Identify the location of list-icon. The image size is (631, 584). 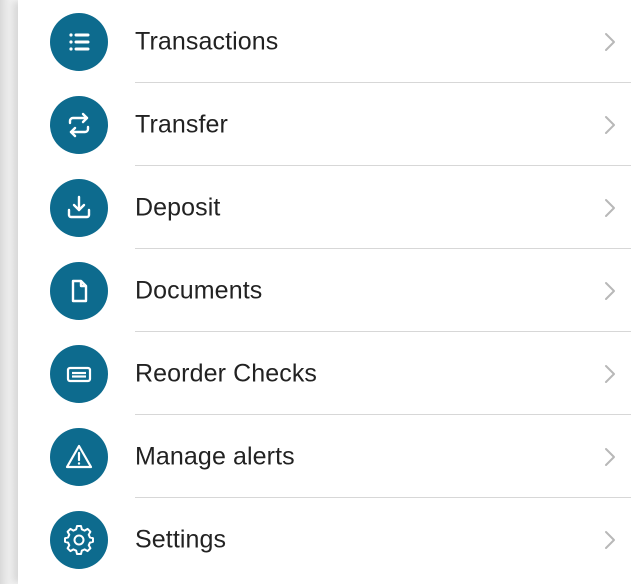
(79, 41).